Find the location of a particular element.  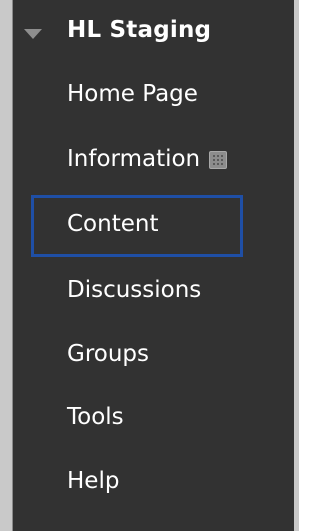

menu-item-label: Home Page is located at coordinates (132, 93).